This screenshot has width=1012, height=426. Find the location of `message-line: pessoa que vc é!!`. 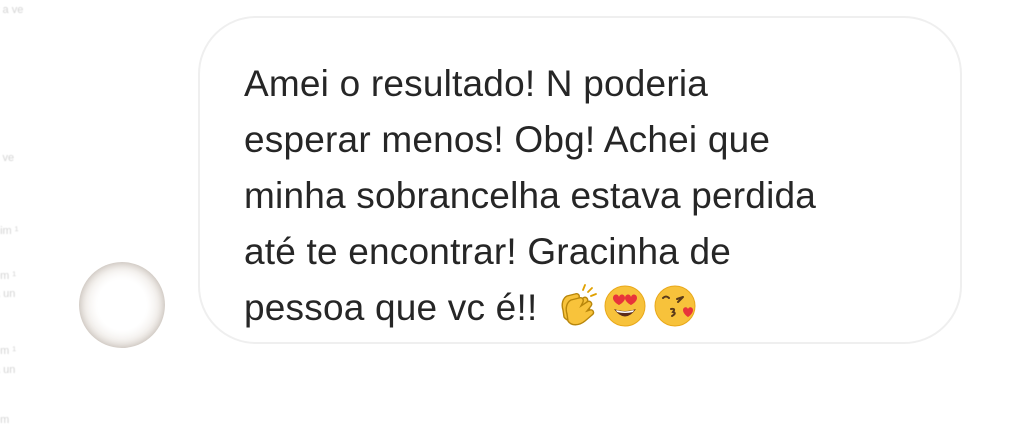

message-line: pessoa que vc é!! is located at coordinates (391, 307).